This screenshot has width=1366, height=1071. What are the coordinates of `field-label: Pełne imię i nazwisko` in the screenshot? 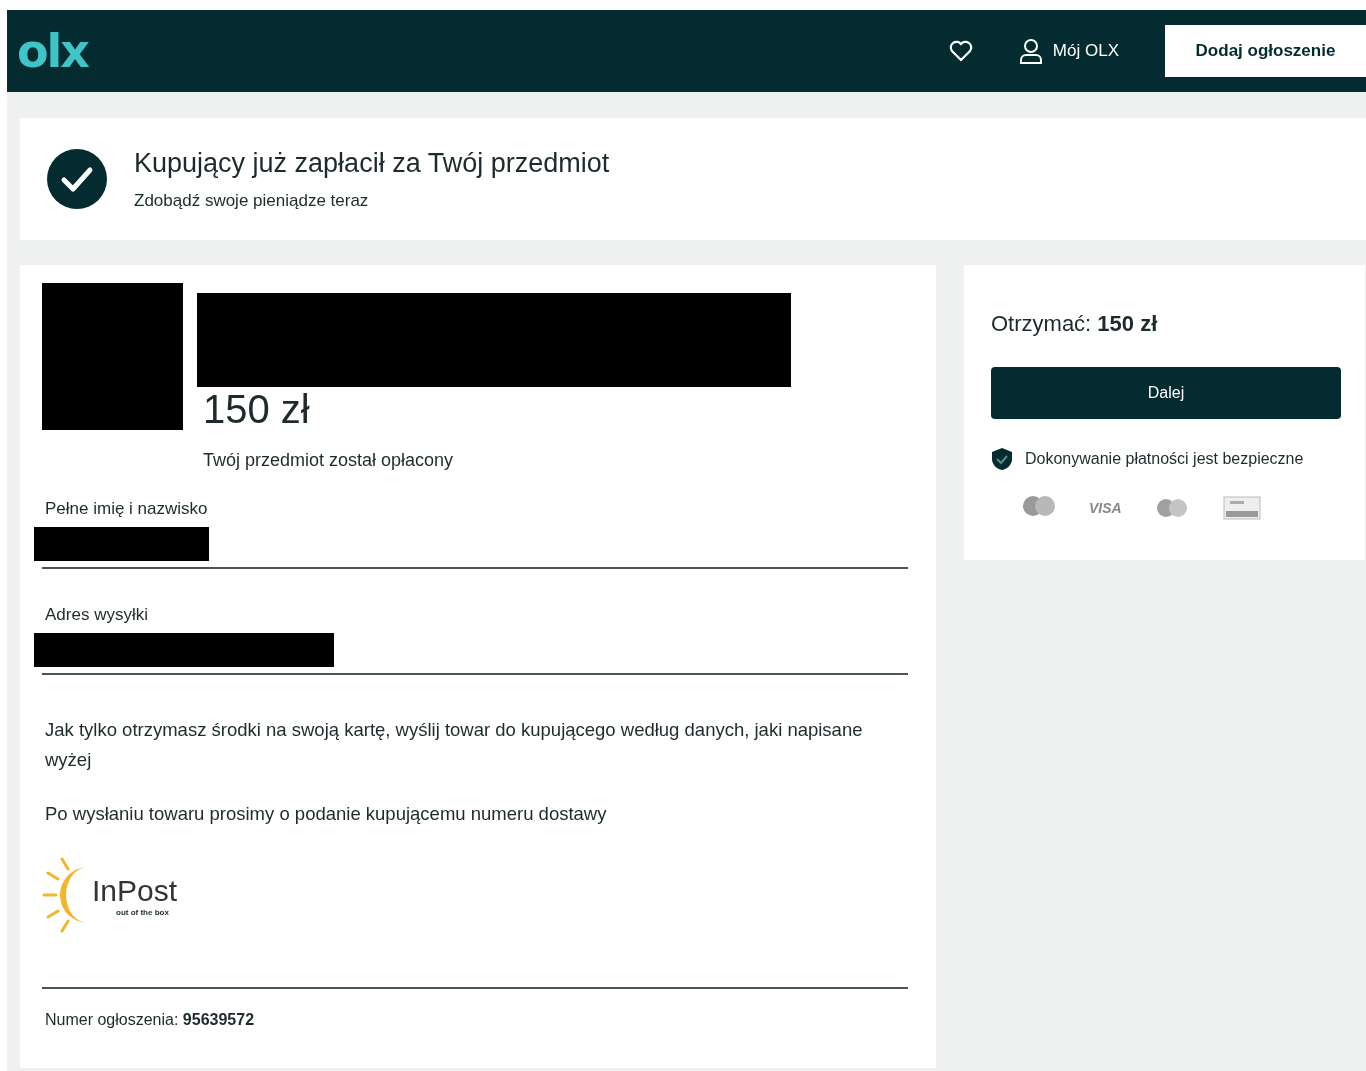 It's located at (127, 509).